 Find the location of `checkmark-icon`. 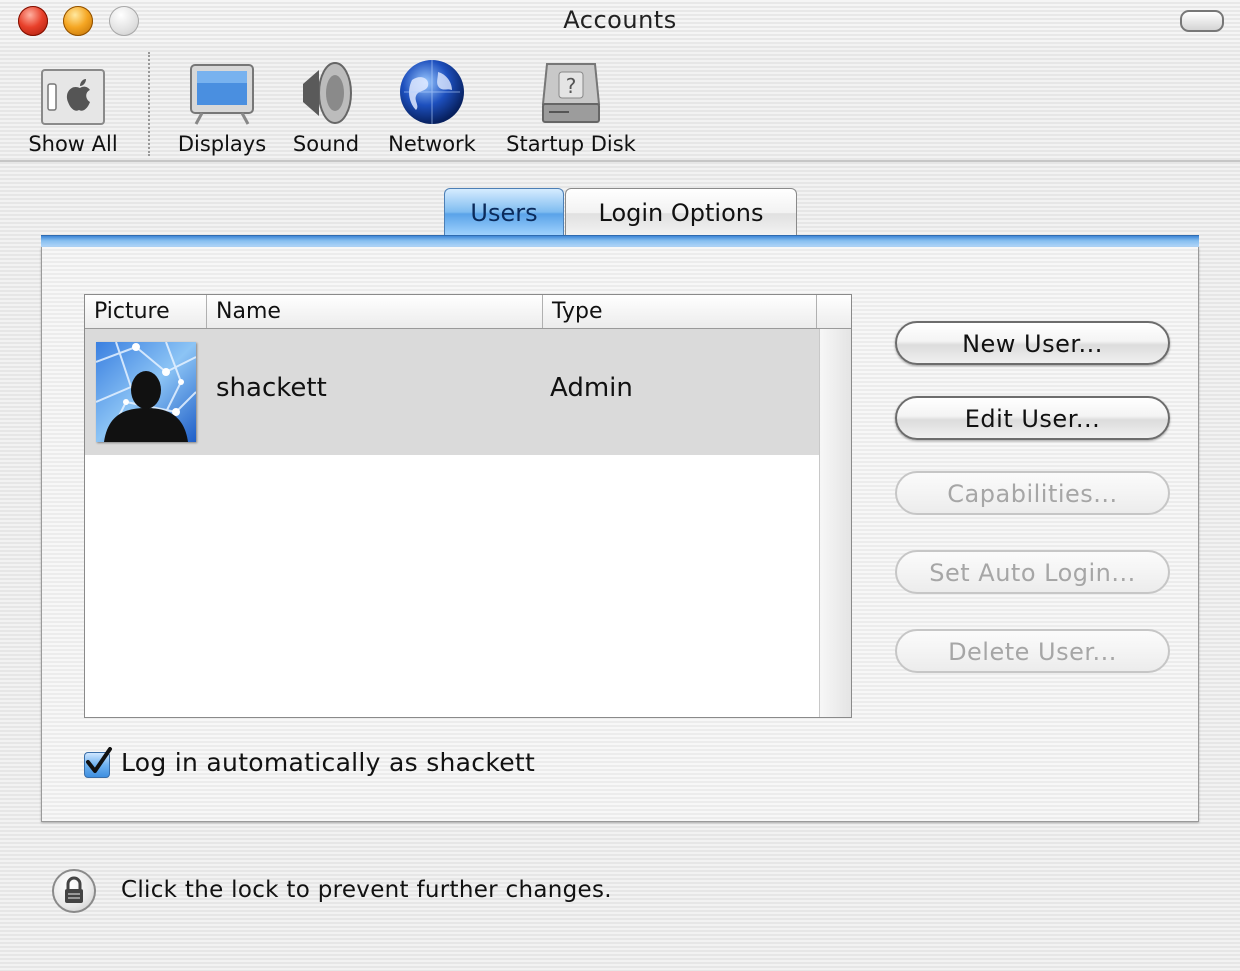

checkmark-icon is located at coordinates (99, 760).